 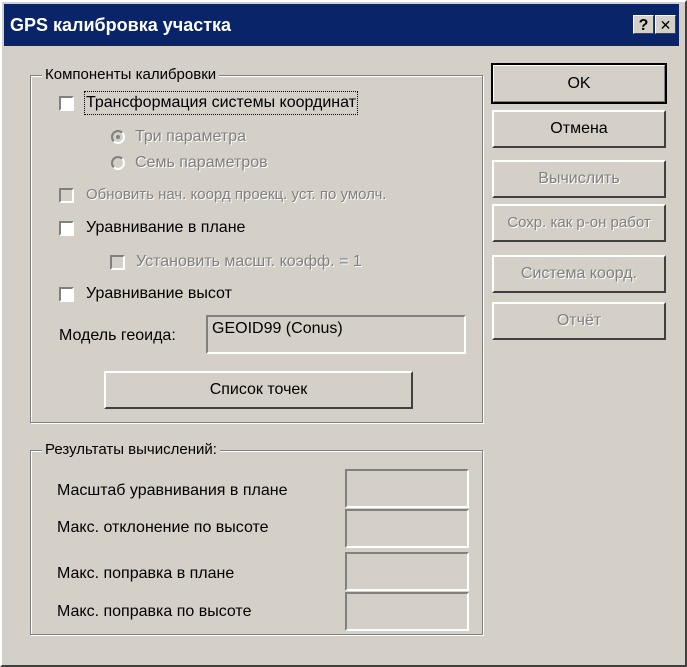 I want to click on ok-button: OK, so click(x=579, y=83).